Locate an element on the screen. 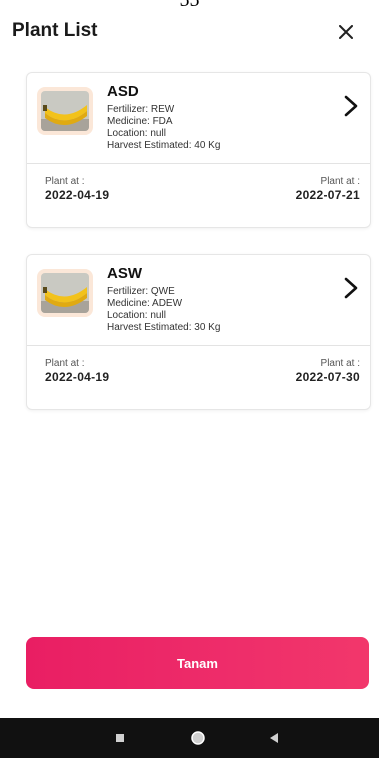  system-navbar is located at coordinates (189, 738).